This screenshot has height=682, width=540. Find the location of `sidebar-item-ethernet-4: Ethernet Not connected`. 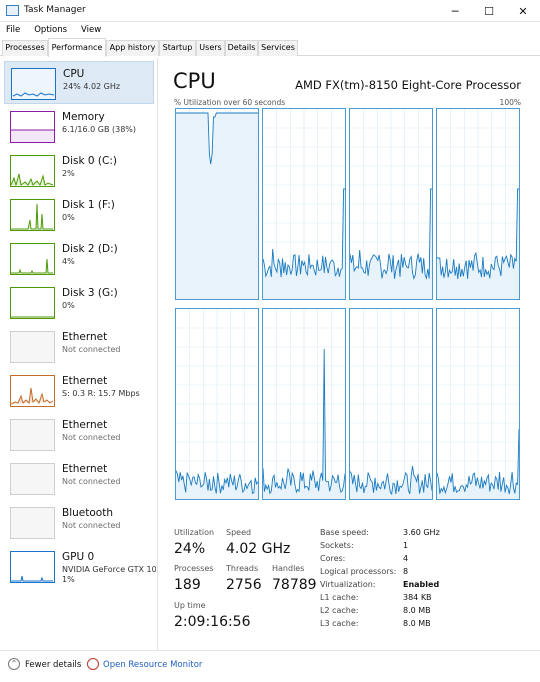

sidebar-item-ethernet-4: Ethernet Not connected is located at coordinates (79, 478).